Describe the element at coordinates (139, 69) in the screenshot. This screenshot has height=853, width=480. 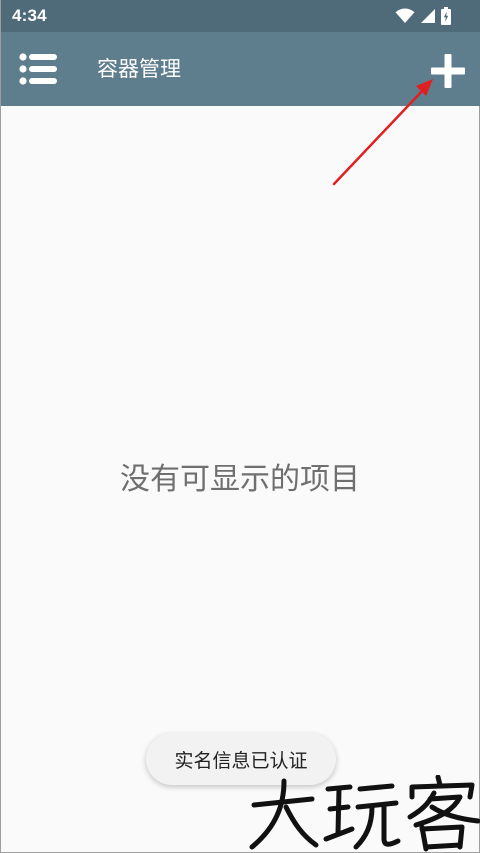
I see `page-title: 容器管理` at that location.